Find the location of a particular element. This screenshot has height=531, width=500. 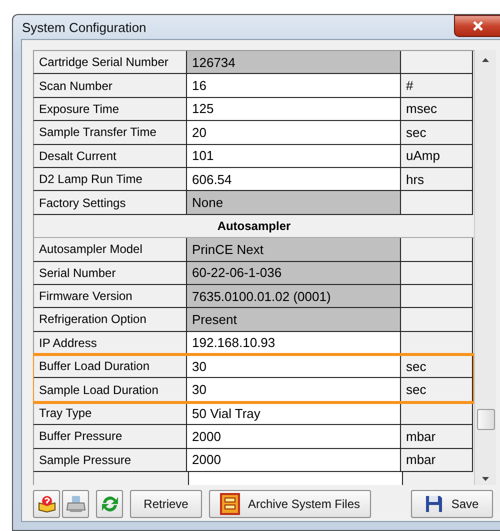

field-label: Factory Settings is located at coordinates (110, 203).